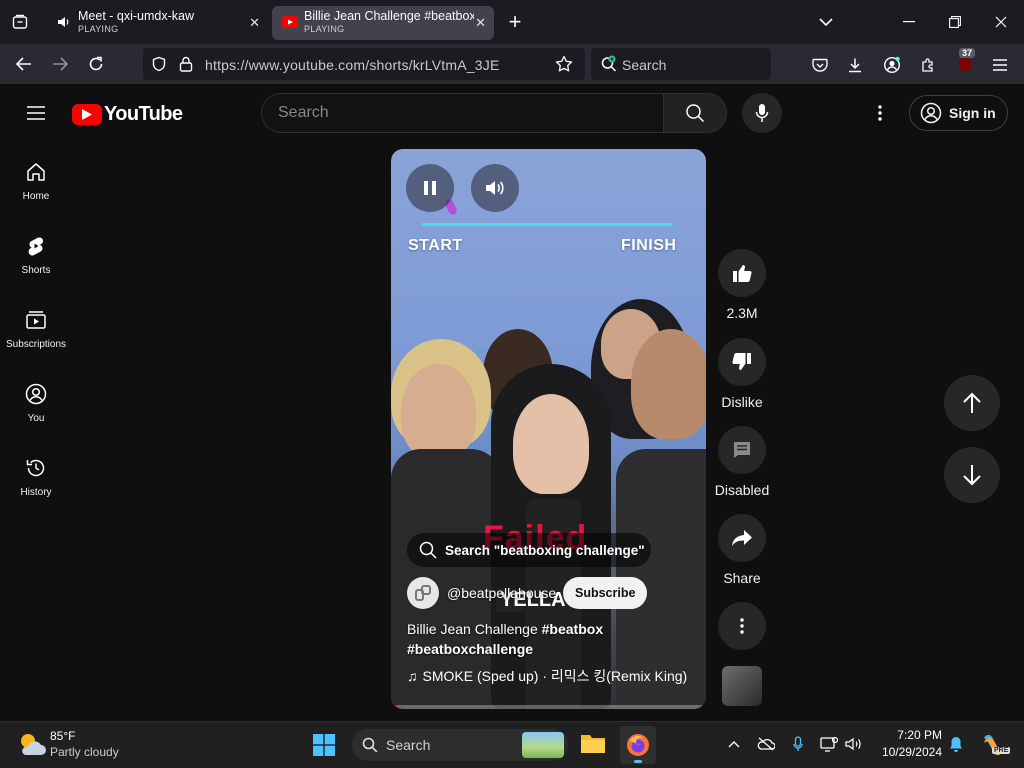 This screenshot has width=1024, height=768. Describe the element at coordinates (956, 744) in the screenshot. I see `notification-bell-icon` at that location.